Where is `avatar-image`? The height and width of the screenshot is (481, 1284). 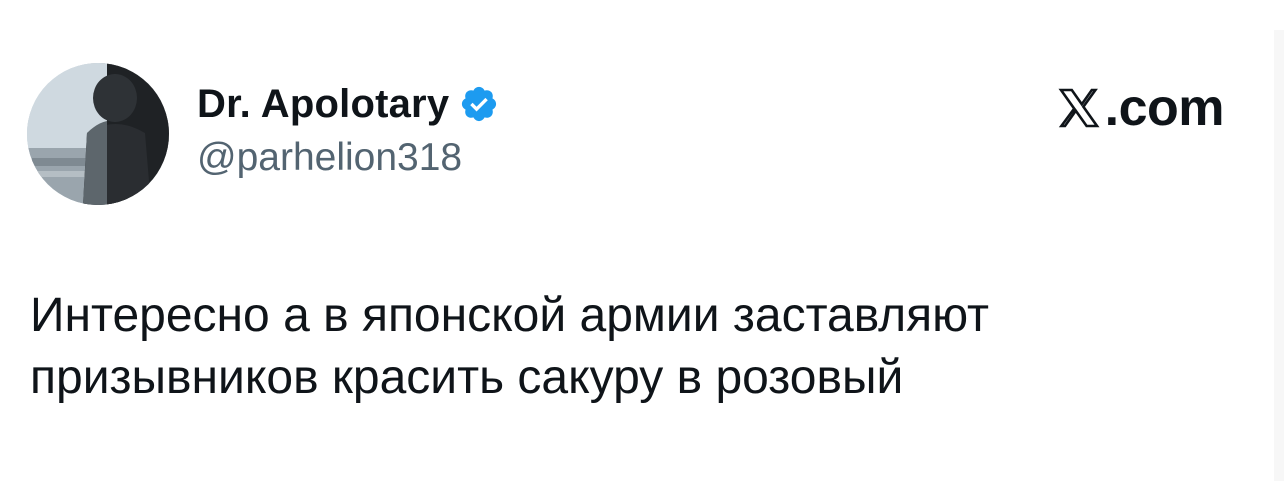 avatar-image is located at coordinates (98, 134).